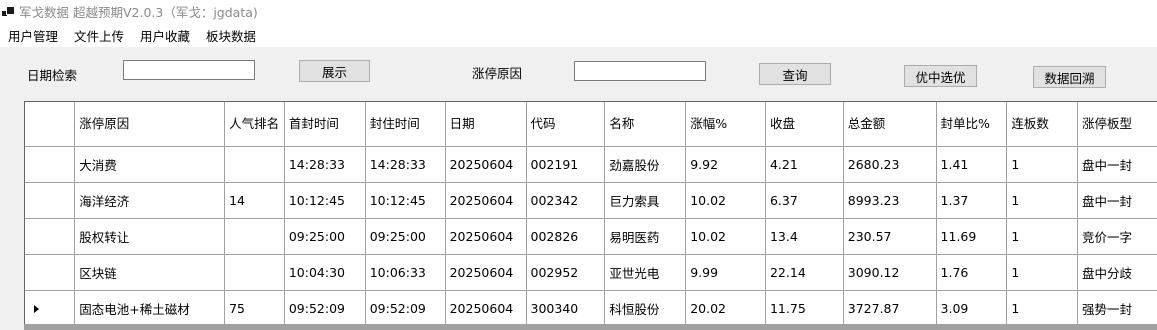 The height and width of the screenshot is (330, 1157). Describe the element at coordinates (1117, 308) in the screenshot. I see `cell-board-type: 强势一封` at that location.